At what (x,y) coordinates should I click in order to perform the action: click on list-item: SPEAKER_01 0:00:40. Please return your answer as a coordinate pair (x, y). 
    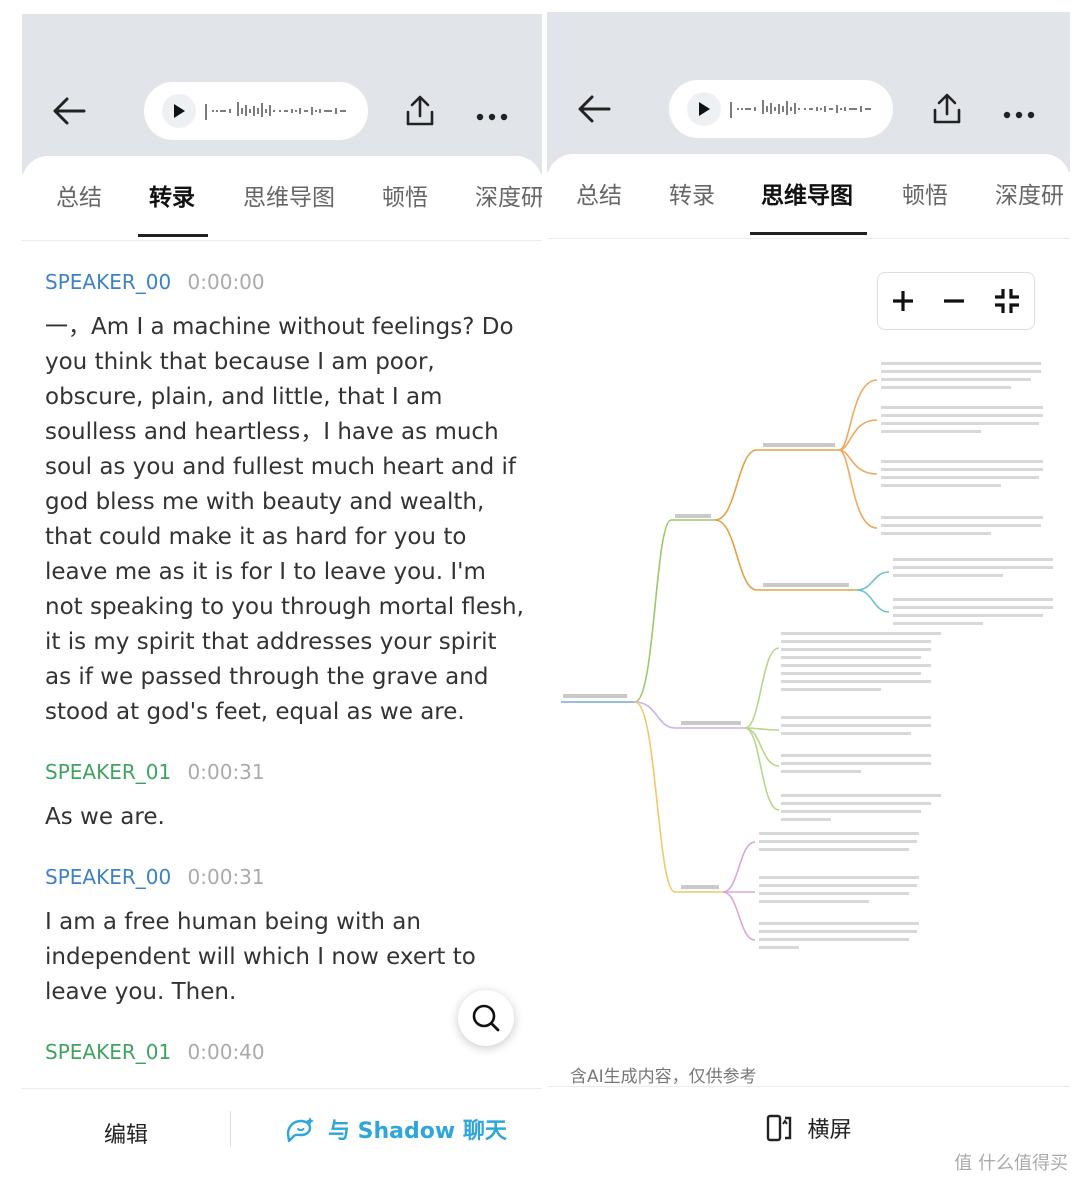
    Looking at the image, I should click on (285, 1052).